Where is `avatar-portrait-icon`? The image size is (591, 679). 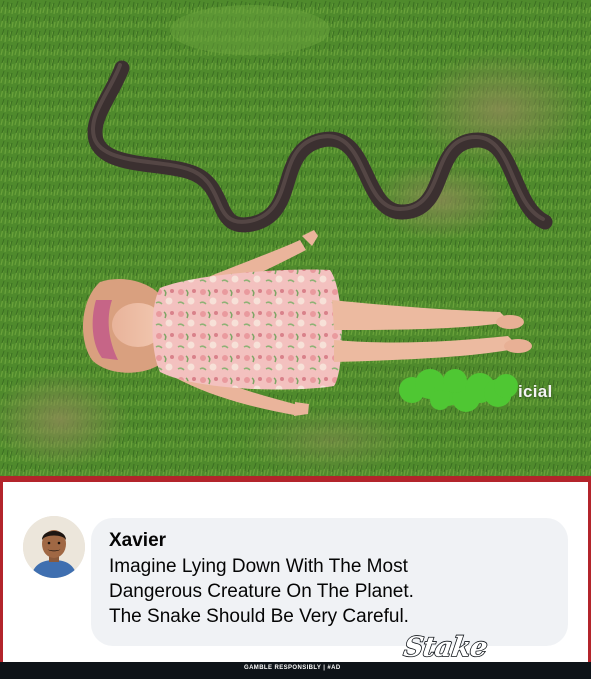 avatar-portrait-icon is located at coordinates (54, 547).